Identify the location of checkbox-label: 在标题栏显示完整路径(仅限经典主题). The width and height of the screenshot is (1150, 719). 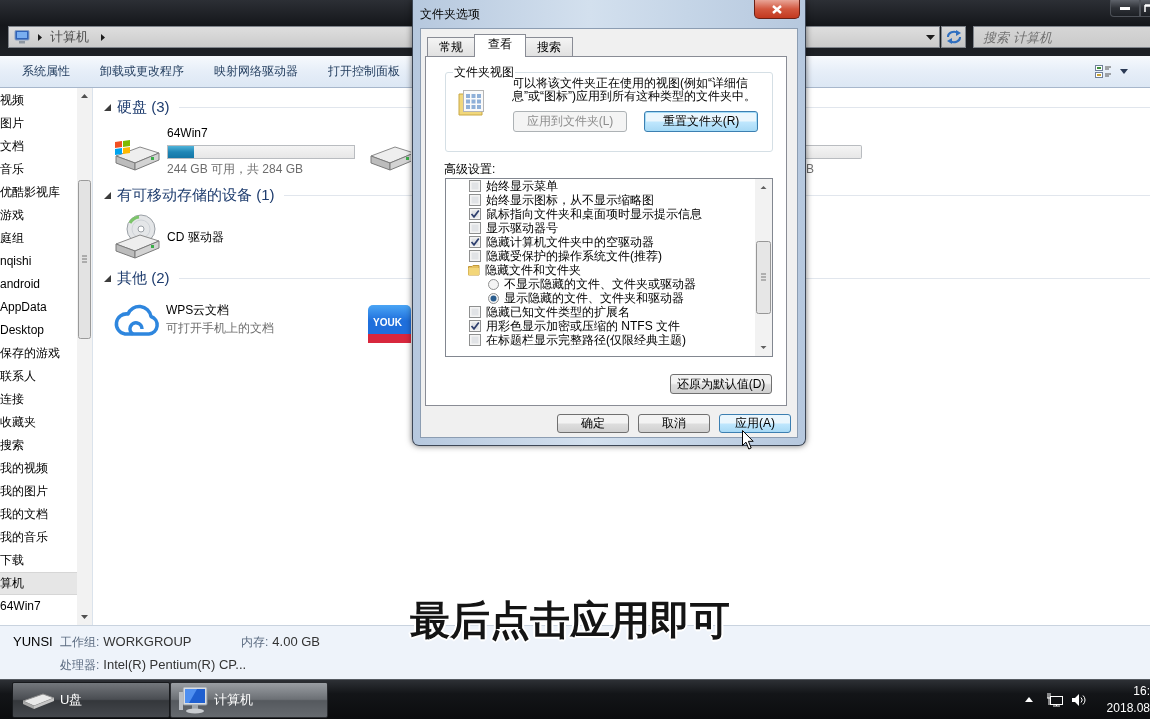
(586, 340).